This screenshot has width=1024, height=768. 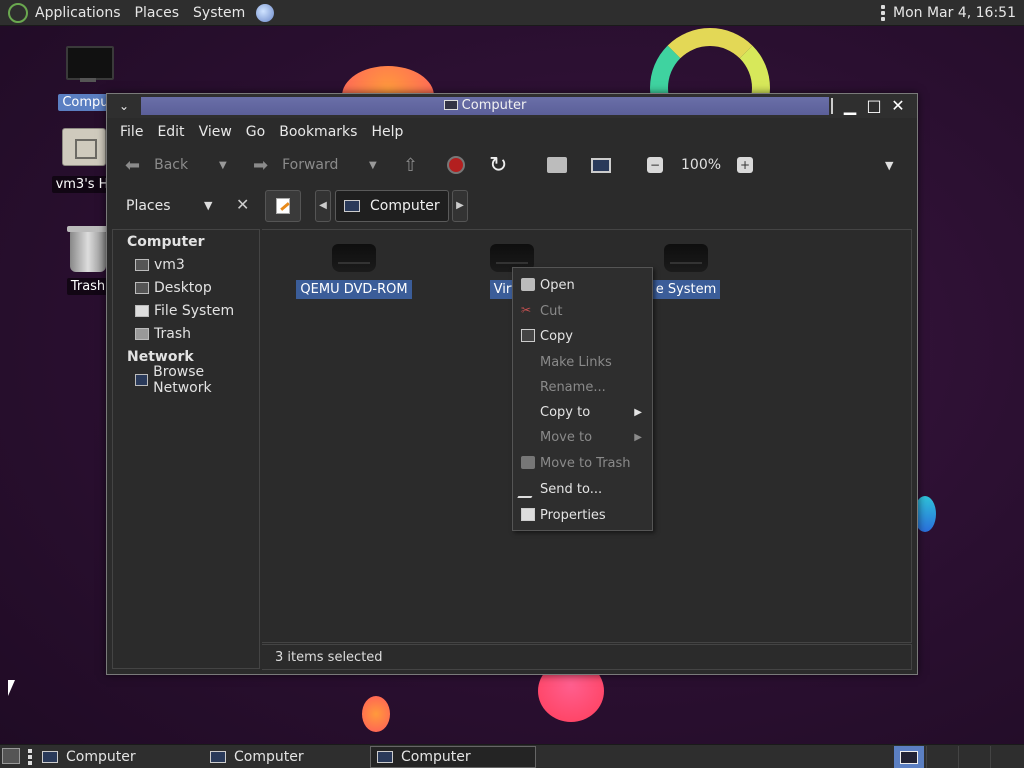 I want to click on breadcrumb-computer: Computer, so click(x=392, y=206).